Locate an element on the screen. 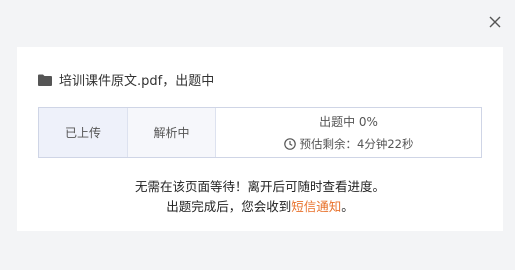  generating-progress: 出题中 0% is located at coordinates (348, 122).